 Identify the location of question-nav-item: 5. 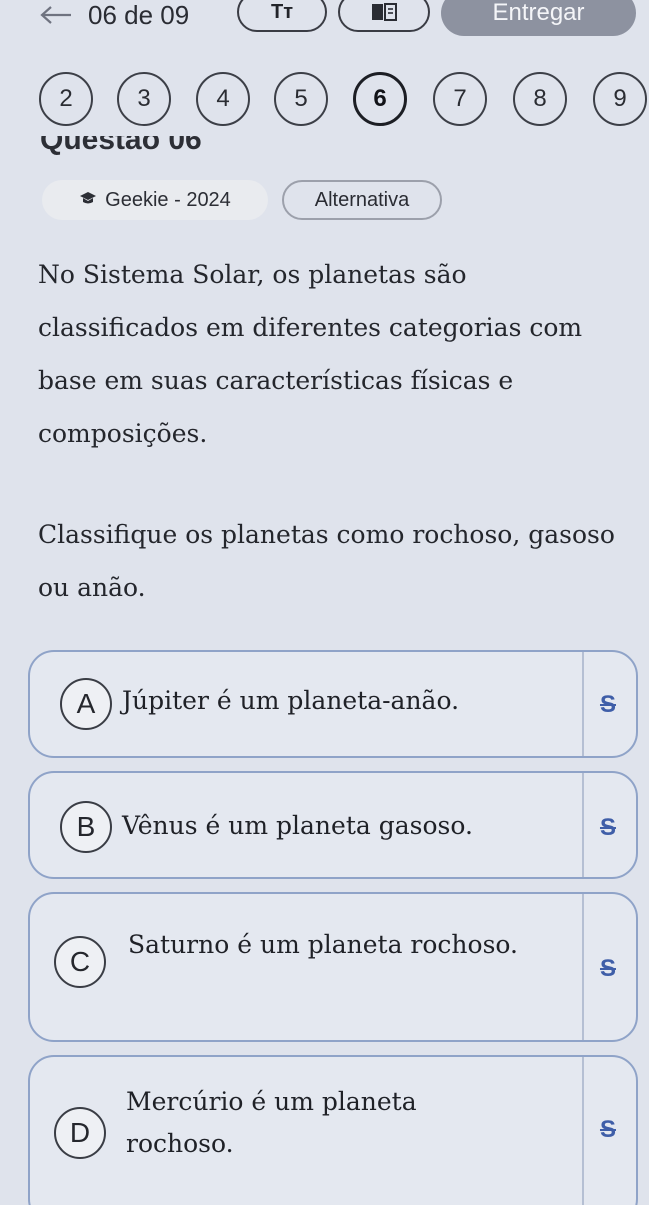
(301, 99).